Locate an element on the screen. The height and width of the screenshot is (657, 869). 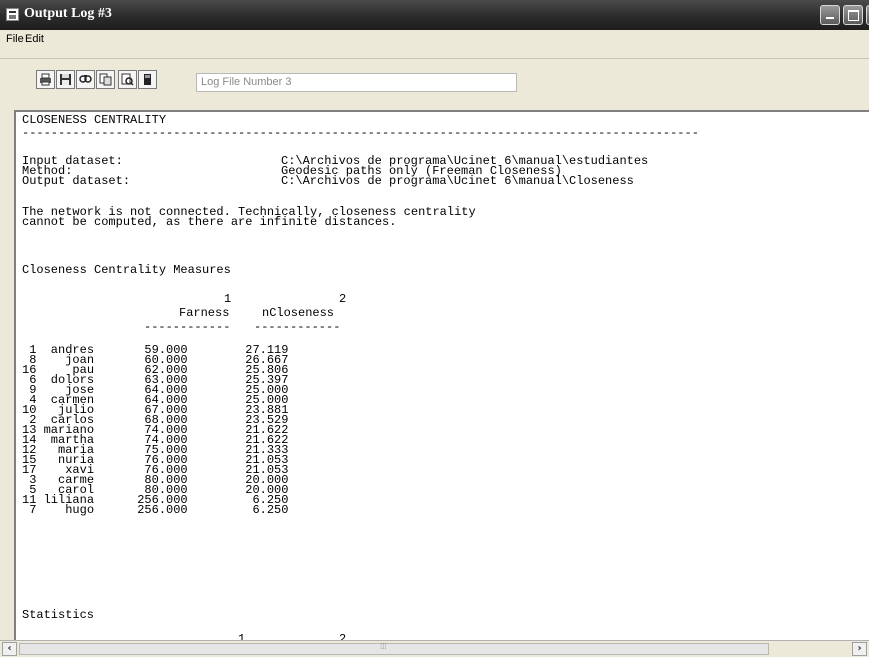
row-id: 7 is located at coordinates (29, 510).